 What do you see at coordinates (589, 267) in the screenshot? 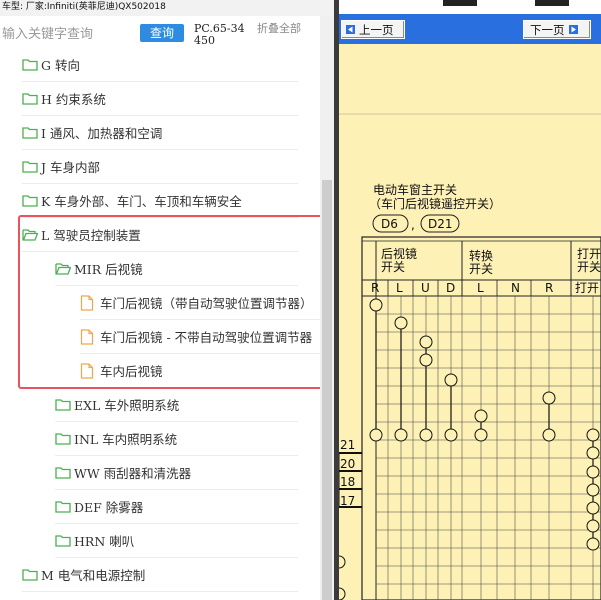
I see `header-open-switch-2: 开关` at bounding box center [589, 267].